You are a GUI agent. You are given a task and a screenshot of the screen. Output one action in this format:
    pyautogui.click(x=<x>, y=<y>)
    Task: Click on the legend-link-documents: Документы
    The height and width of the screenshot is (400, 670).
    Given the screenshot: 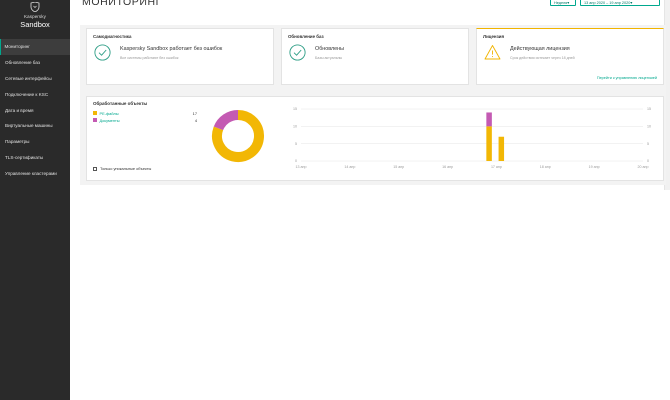 What is the action you would take?
    pyautogui.click(x=147, y=120)
    